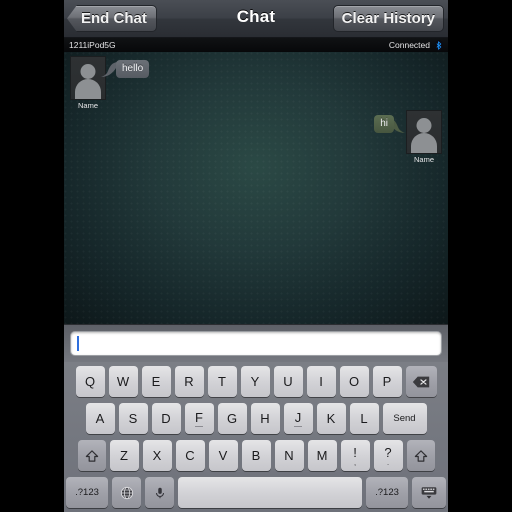 This screenshot has width=512, height=512. Describe the element at coordinates (421, 381) in the screenshot. I see `backspace-icon` at that location.